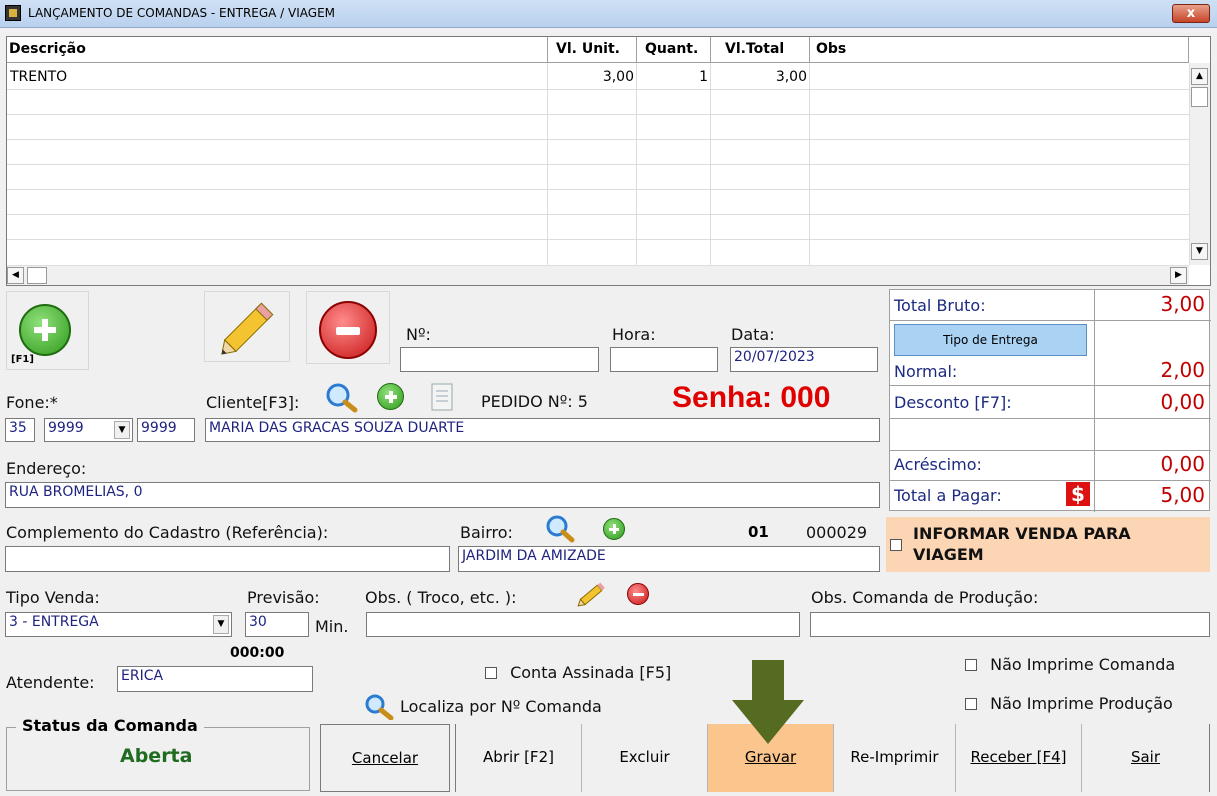 Image resolution: width=1217 pixels, height=796 pixels. I want to click on order-number-input, so click(499, 359).